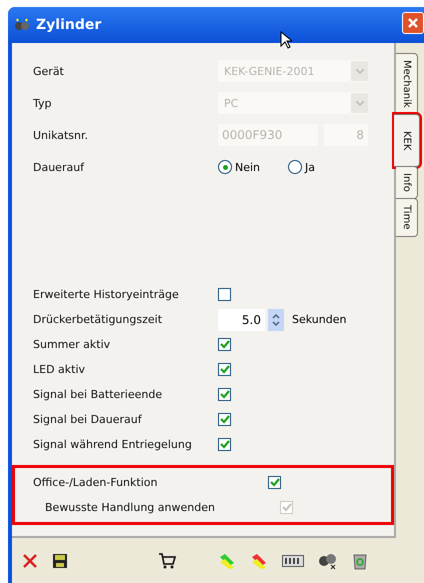 This screenshot has height=583, width=424. What do you see at coordinates (106, 294) in the screenshot?
I see `option-label: Erweiterte Historyeinträge` at bounding box center [106, 294].